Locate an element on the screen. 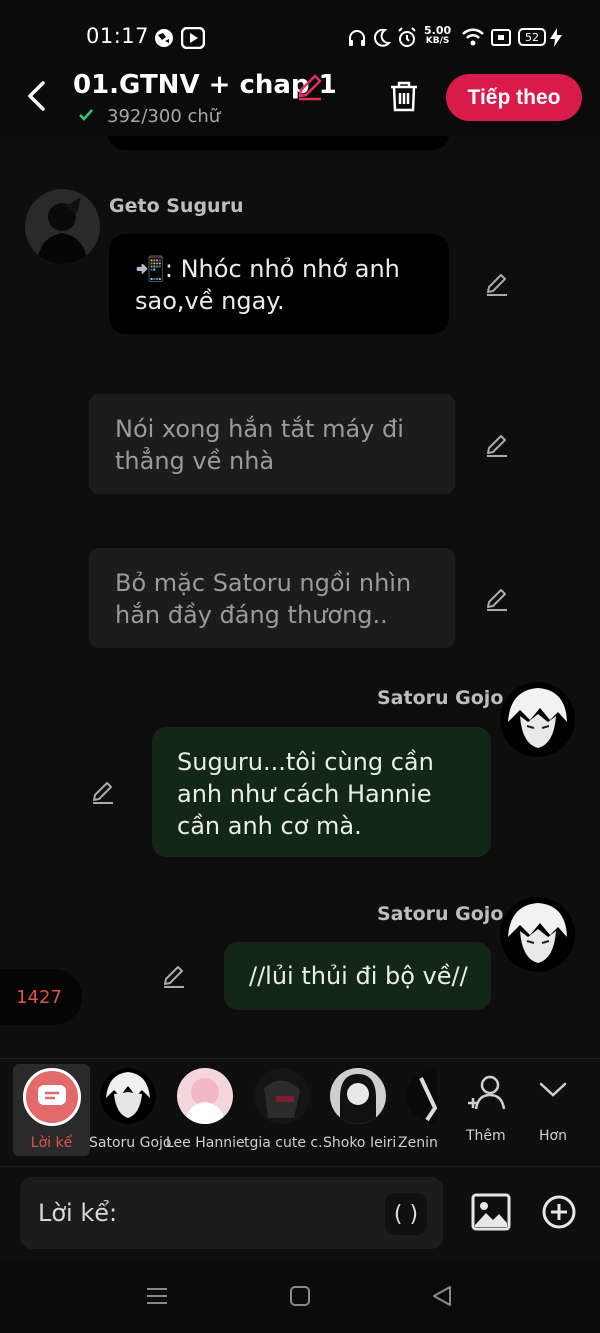 The image size is (600, 1333). alarm-icon is located at coordinates (407, 37).